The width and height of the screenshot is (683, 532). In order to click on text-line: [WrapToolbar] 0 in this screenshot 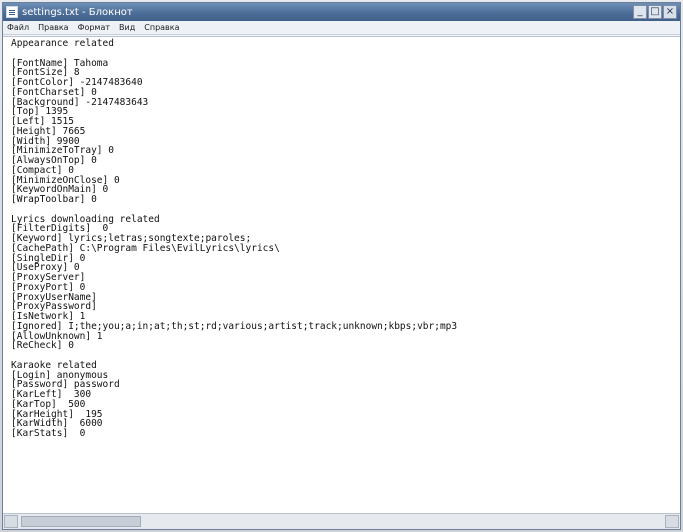, I will do `click(54, 199)`.